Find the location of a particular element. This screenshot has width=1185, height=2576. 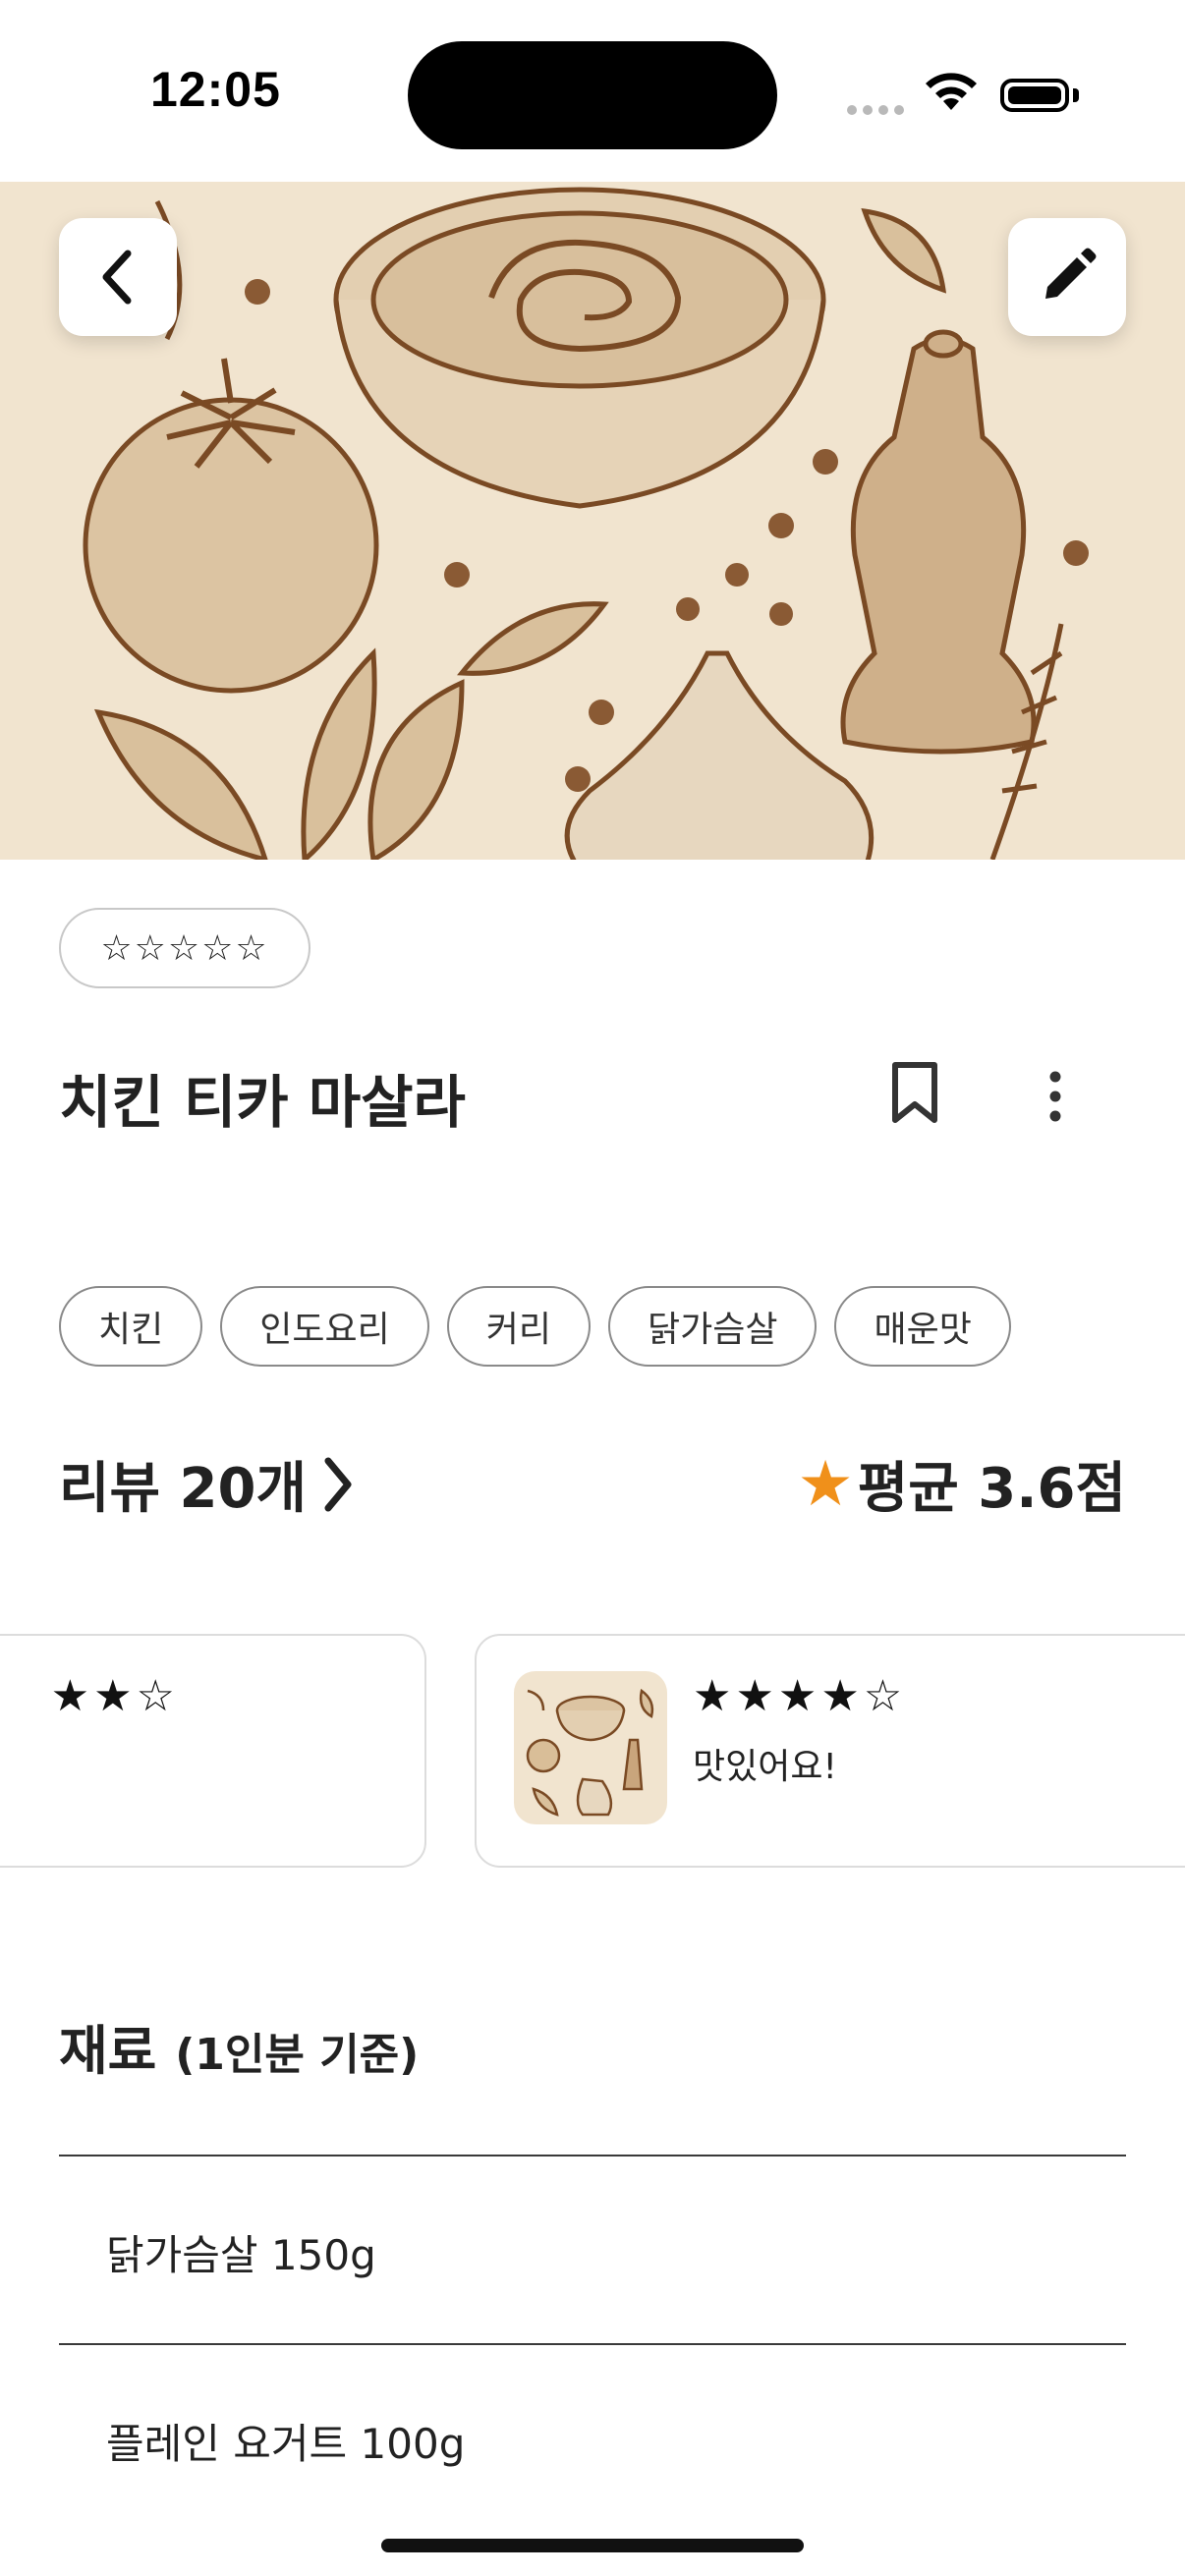

tag-chip: 치킨 is located at coordinates (131, 1326).